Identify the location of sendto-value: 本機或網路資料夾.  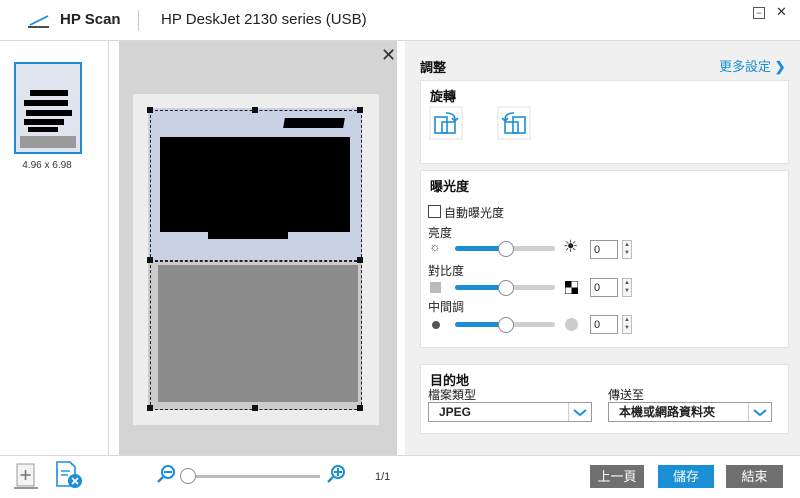
(667, 412).